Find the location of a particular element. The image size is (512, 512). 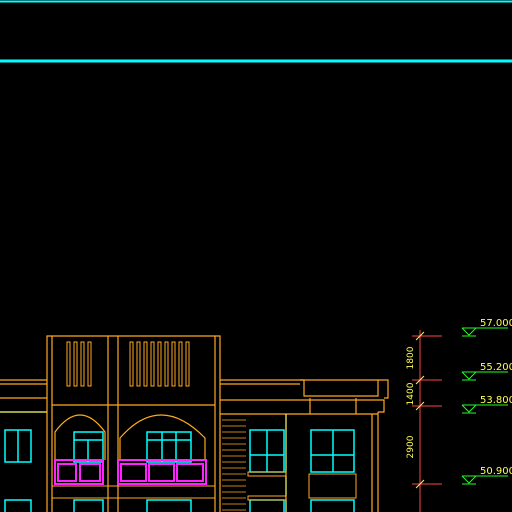

dimension-label-1800: 1800 is located at coordinates (411, 357).